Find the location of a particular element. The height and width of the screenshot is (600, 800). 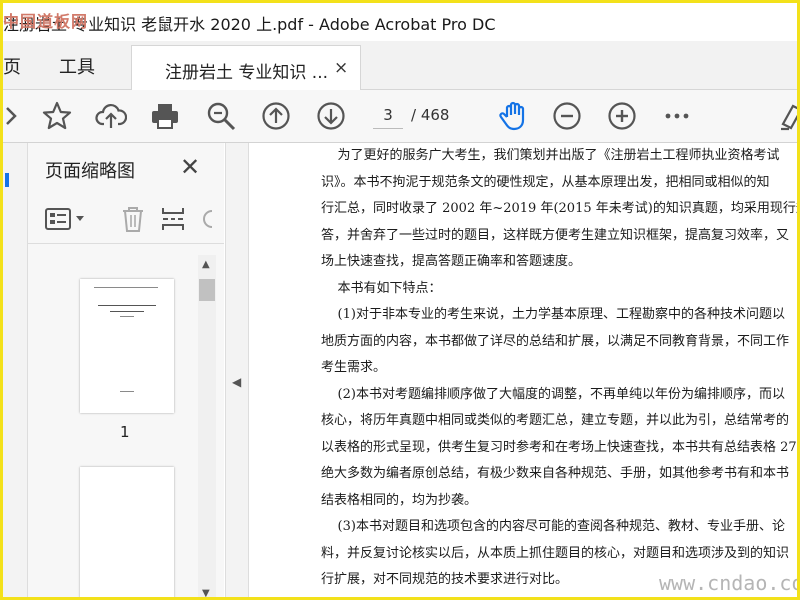

page-thumbnail-label: 1 is located at coordinates (125, 432).